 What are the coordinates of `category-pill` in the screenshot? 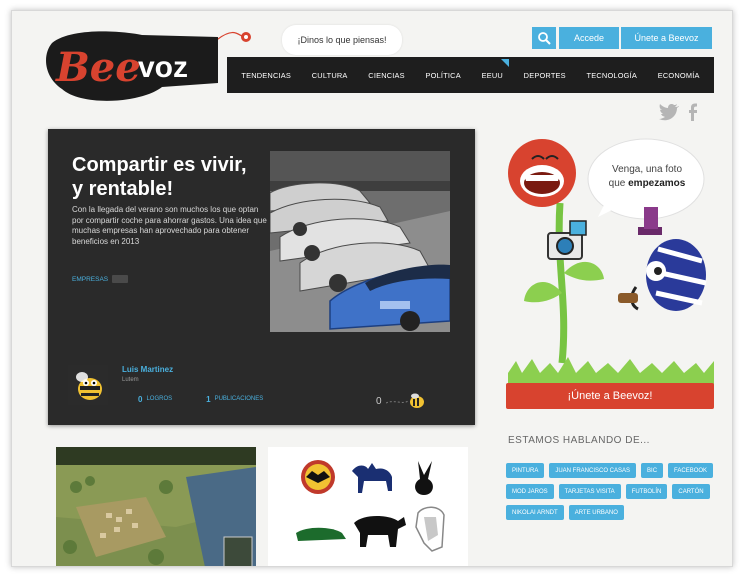 It's located at (120, 279).